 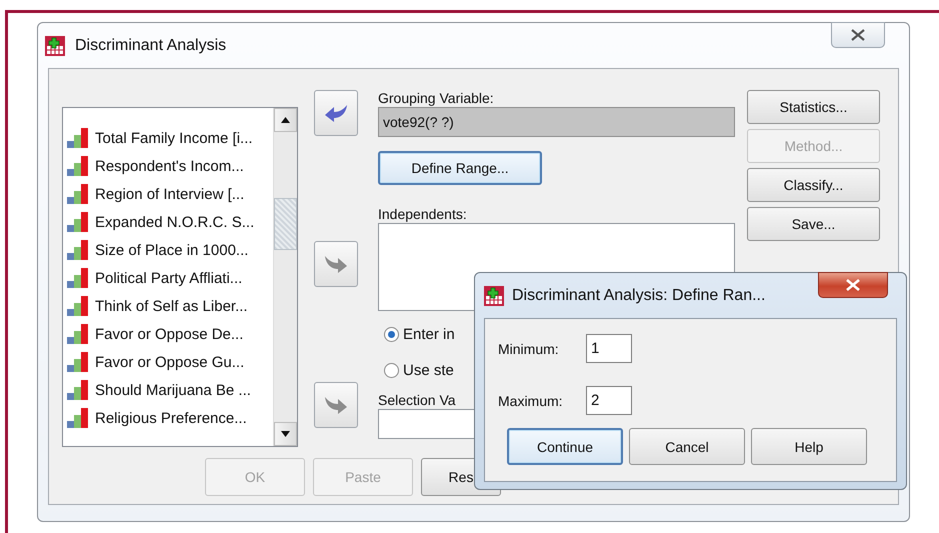 What do you see at coordinates (436, 98) in the screenshot?
I see `grouping-label: Grouping Variable:` at bounding box center [436, 98].